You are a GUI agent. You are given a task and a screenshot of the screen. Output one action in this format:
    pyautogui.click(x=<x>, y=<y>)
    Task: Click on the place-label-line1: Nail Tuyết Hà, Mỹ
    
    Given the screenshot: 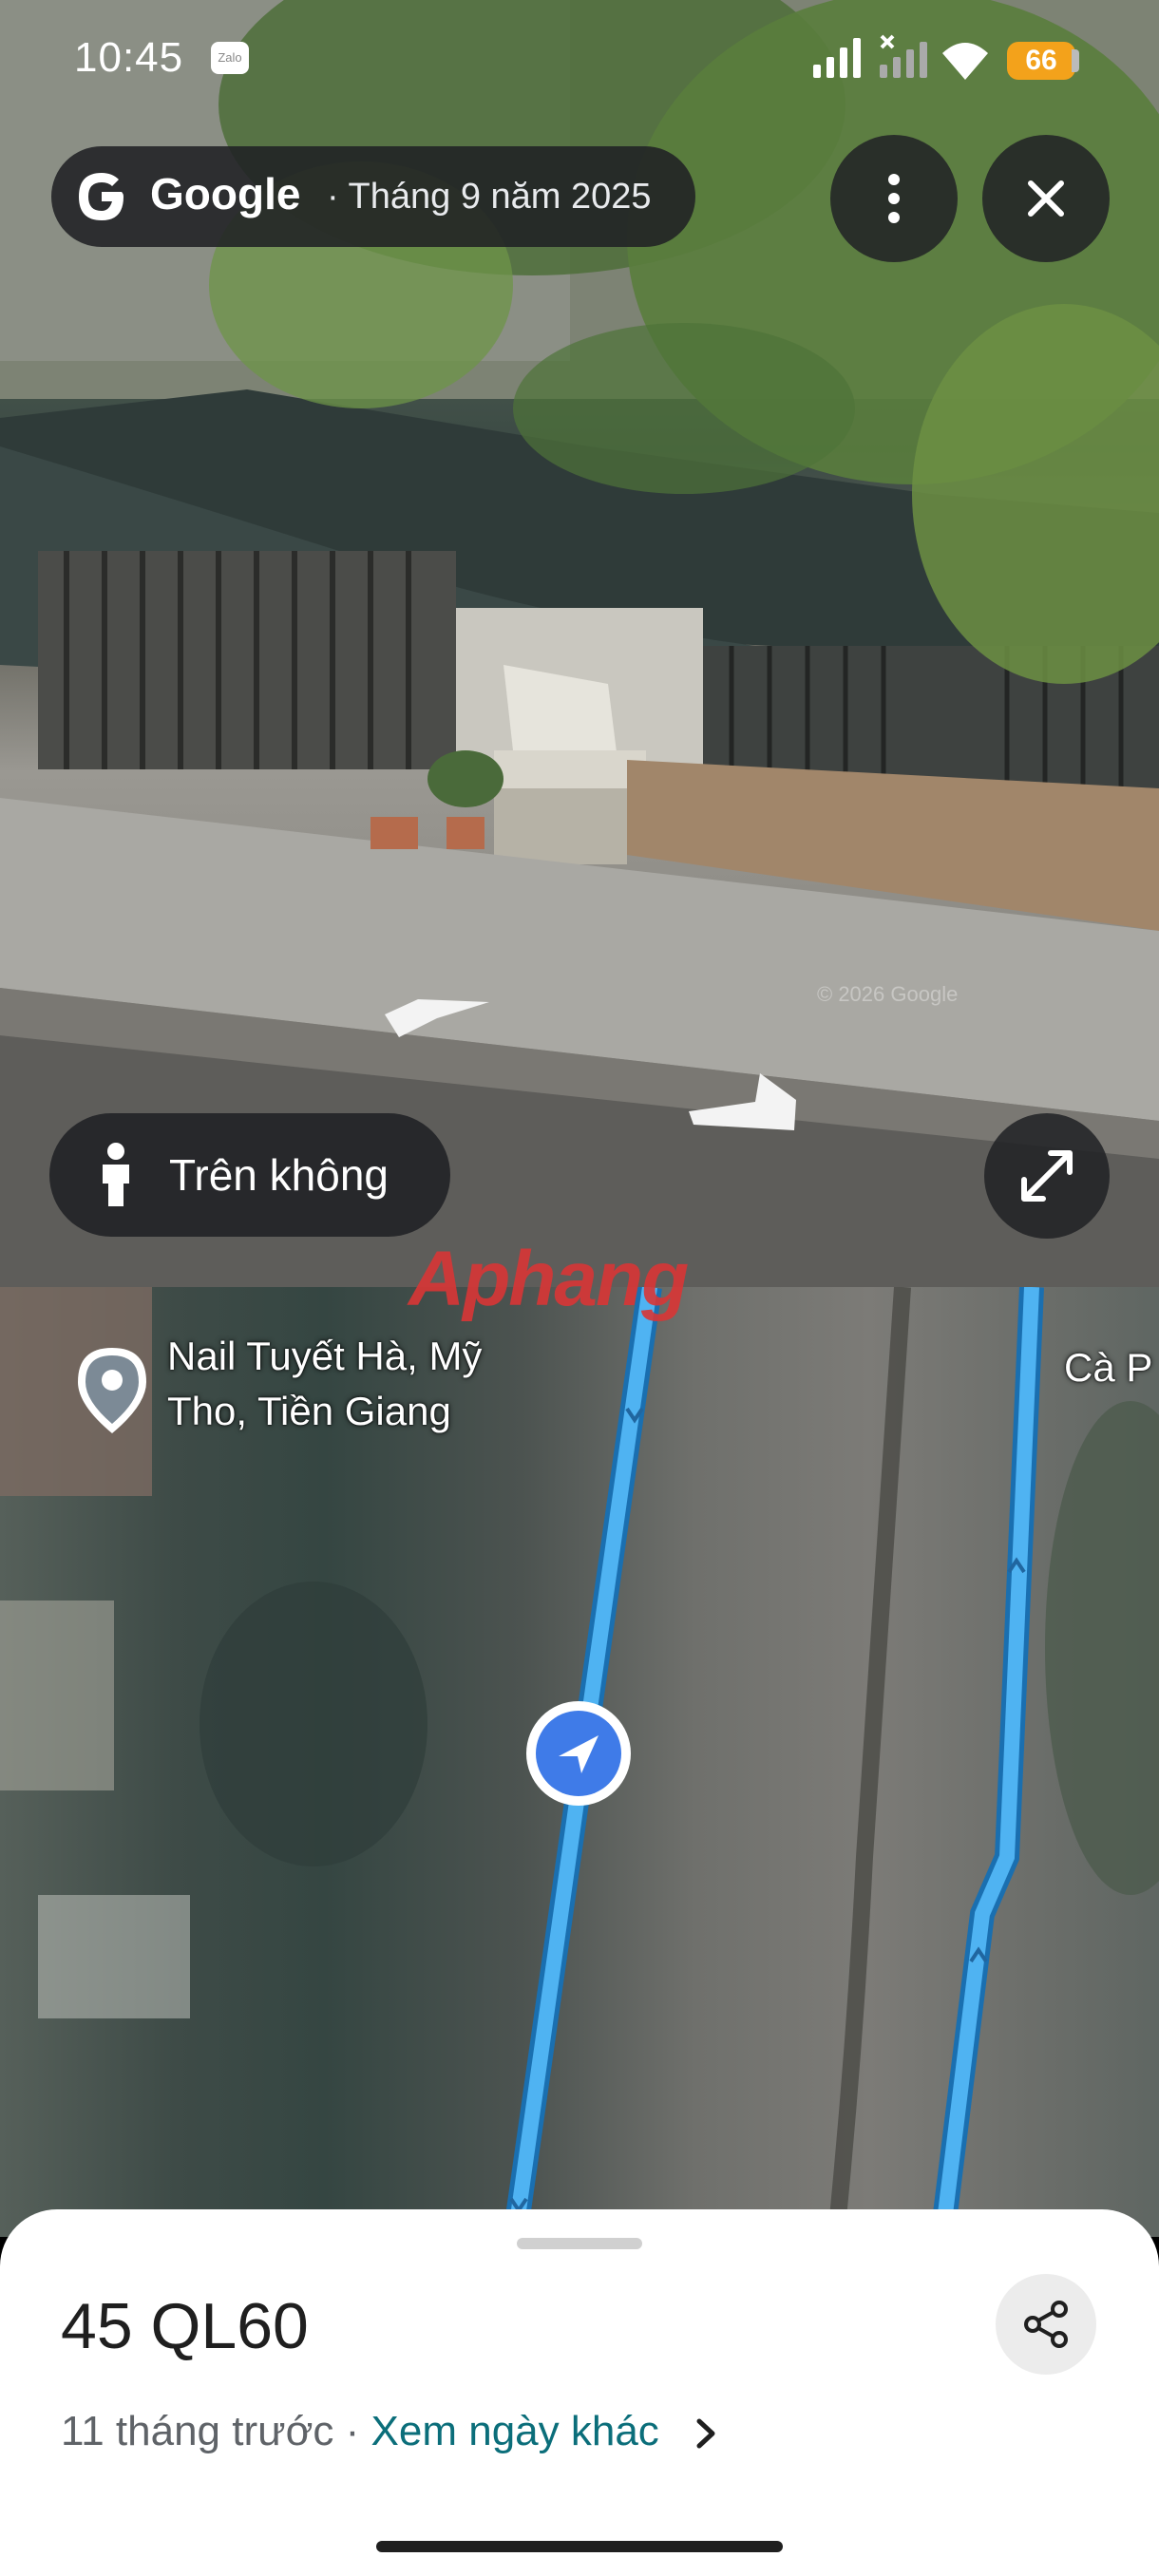 What is the action you would take?
    pyautogui.click(x=325, y=1356)
    